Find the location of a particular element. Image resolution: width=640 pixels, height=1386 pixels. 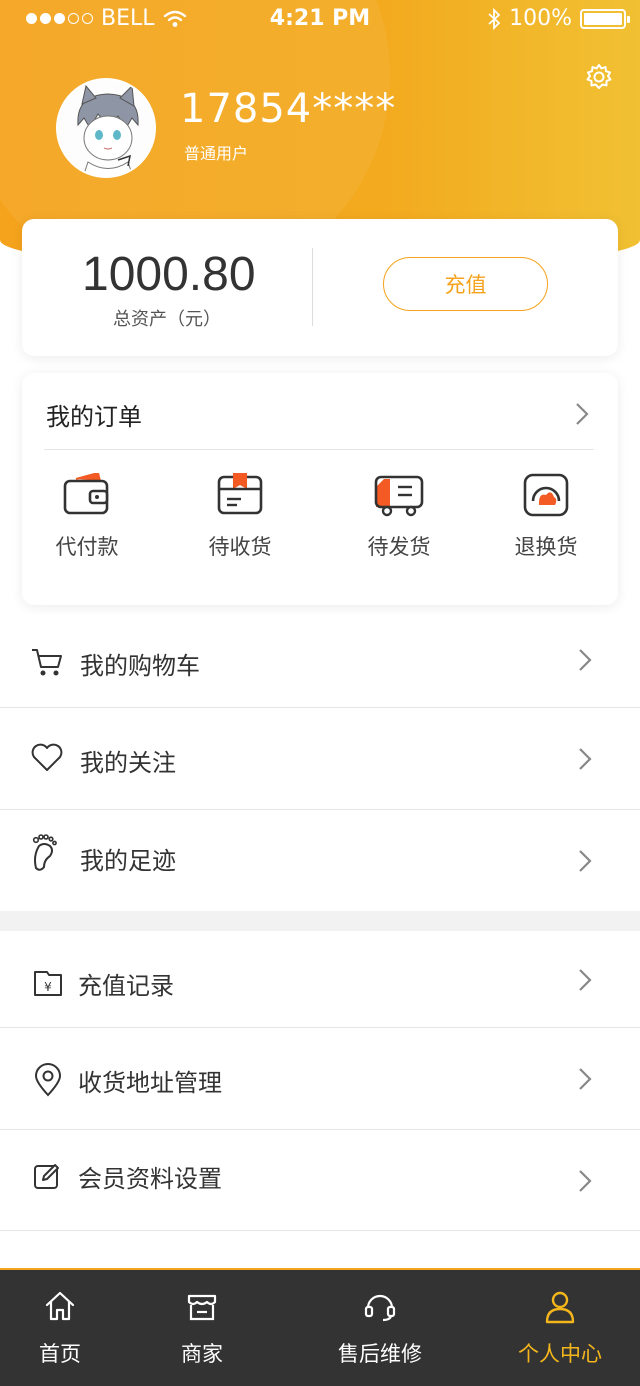

total-assets-label: 总资产（元） is located at coordinates (167, 319).